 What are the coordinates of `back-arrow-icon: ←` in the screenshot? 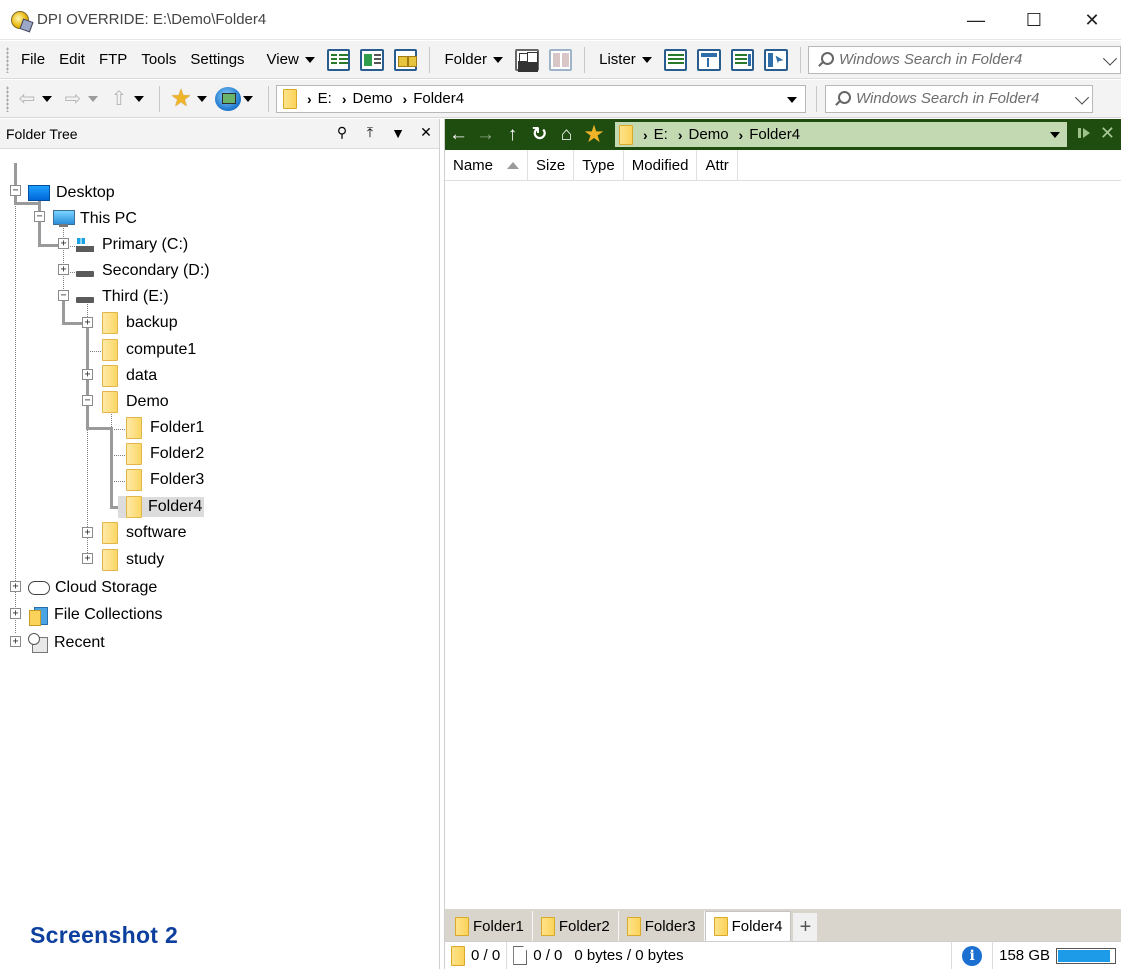 It's located at (458, 135).